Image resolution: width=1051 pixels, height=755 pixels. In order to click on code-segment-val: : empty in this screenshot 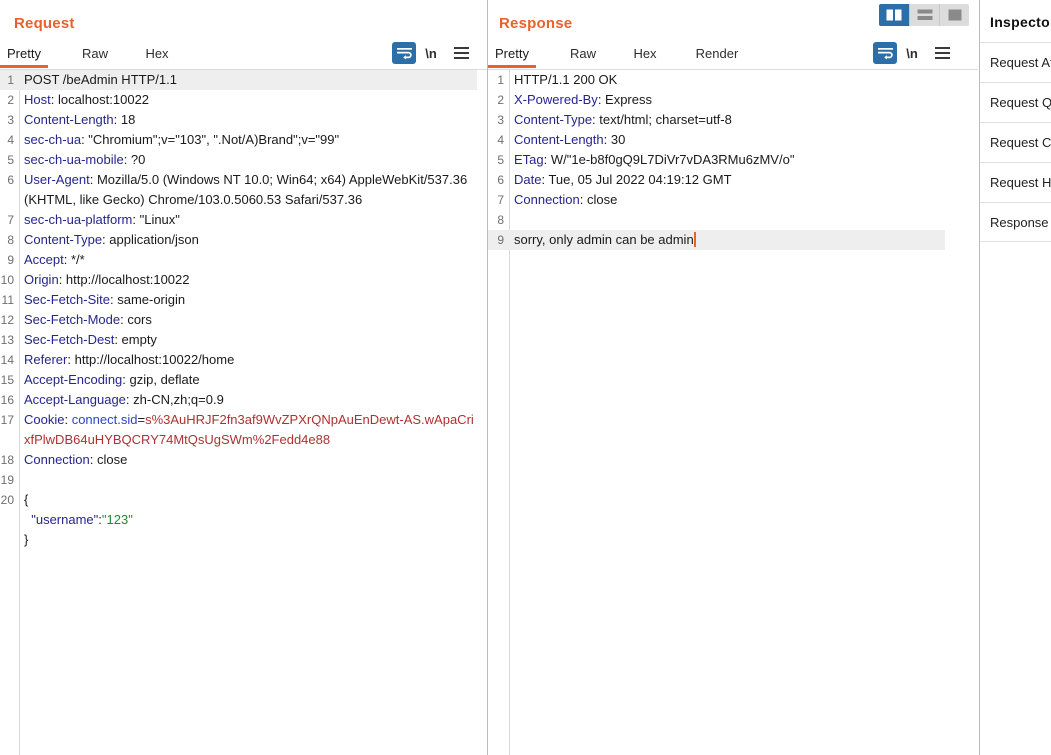, I will do `click(135, 339)`.